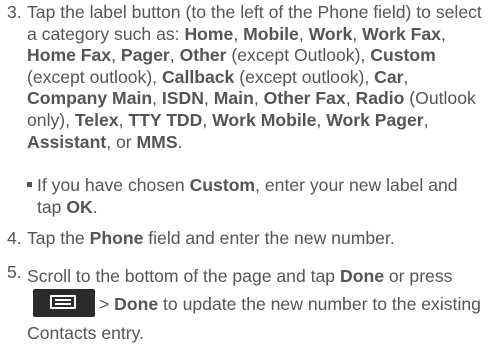 Image resolution: width=488 pixels, height=347 pixels. What do you see at coordinates (203, 55) in the screenshot?
I see `option-other: Other` at bounding box center [203, 55].